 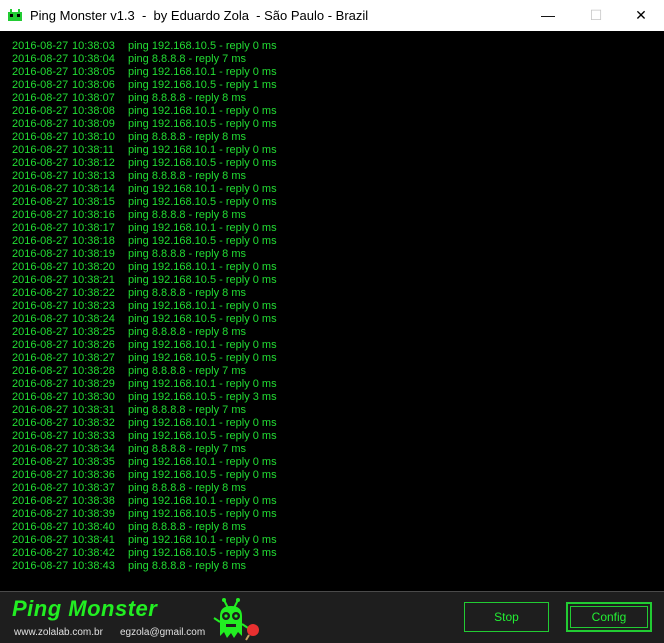 I want to click on log-time: 10:38:40, so click(x=93, y=527).